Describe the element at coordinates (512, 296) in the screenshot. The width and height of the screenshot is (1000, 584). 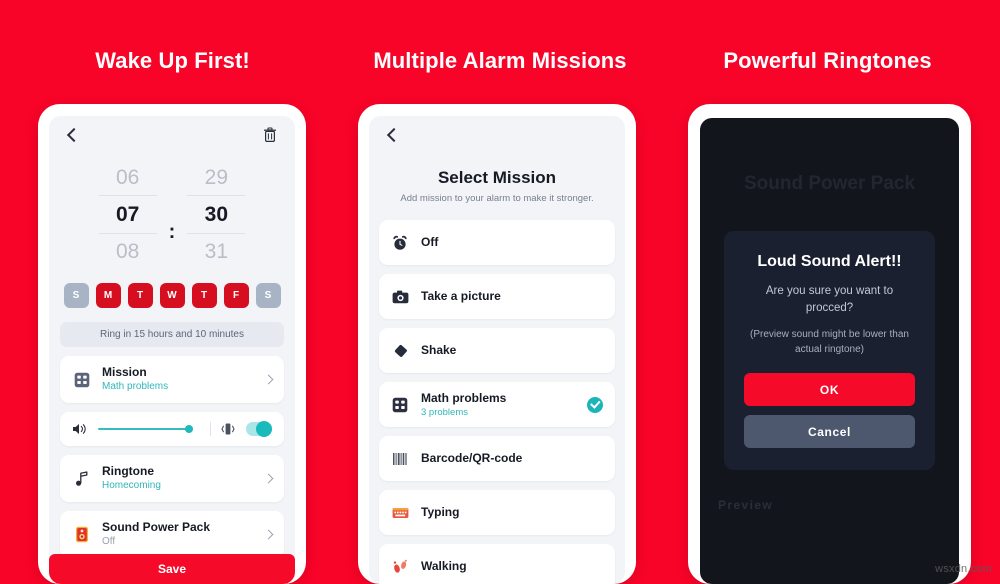
I see `mission-option-take-a-picture-text: Take a picture` at that location.